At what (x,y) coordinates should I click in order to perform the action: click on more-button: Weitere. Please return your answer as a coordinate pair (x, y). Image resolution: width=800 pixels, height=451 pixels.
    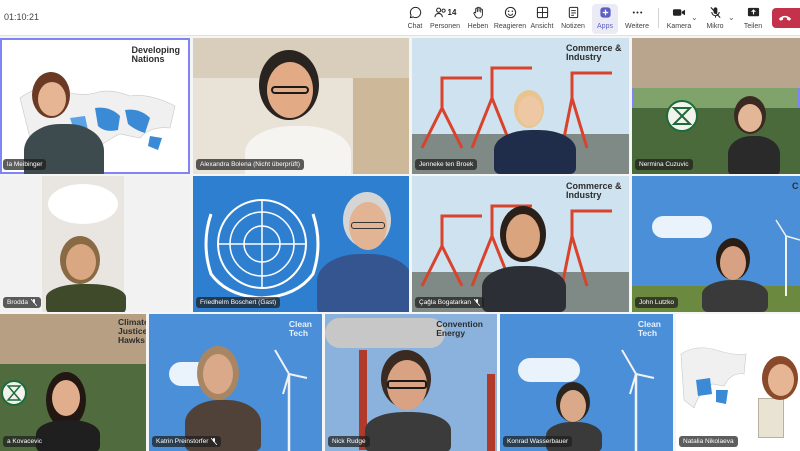
    Looking at the image, I should click on (637, 19).